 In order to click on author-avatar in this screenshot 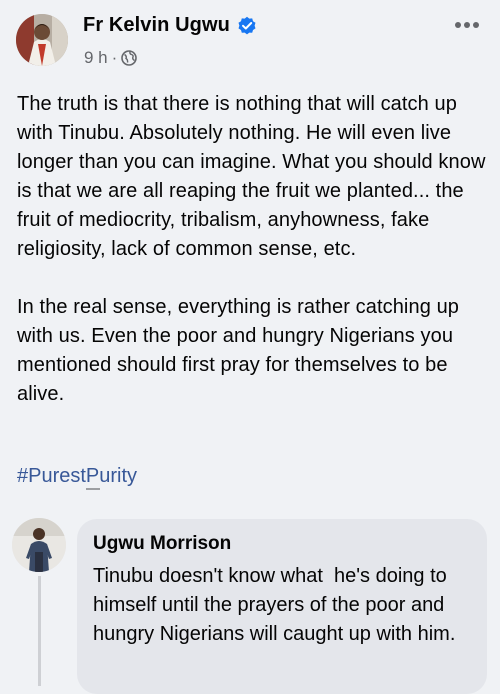, I will do `click(42, 40)`.